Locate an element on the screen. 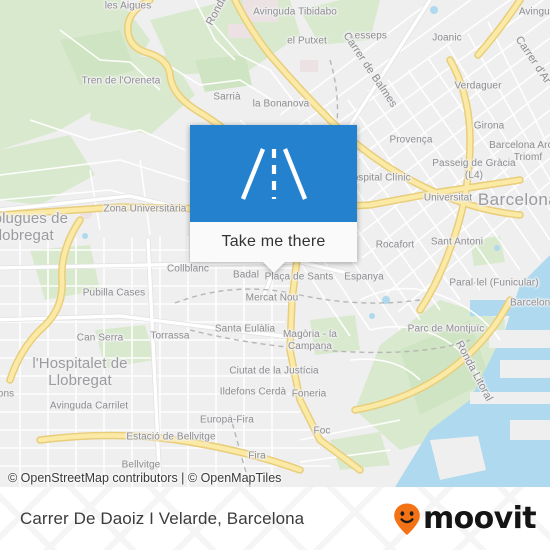 This screenshot has width=550, height=550. map-label: l'Hospitalet de Llobregat is located at coordinates (80, 372).